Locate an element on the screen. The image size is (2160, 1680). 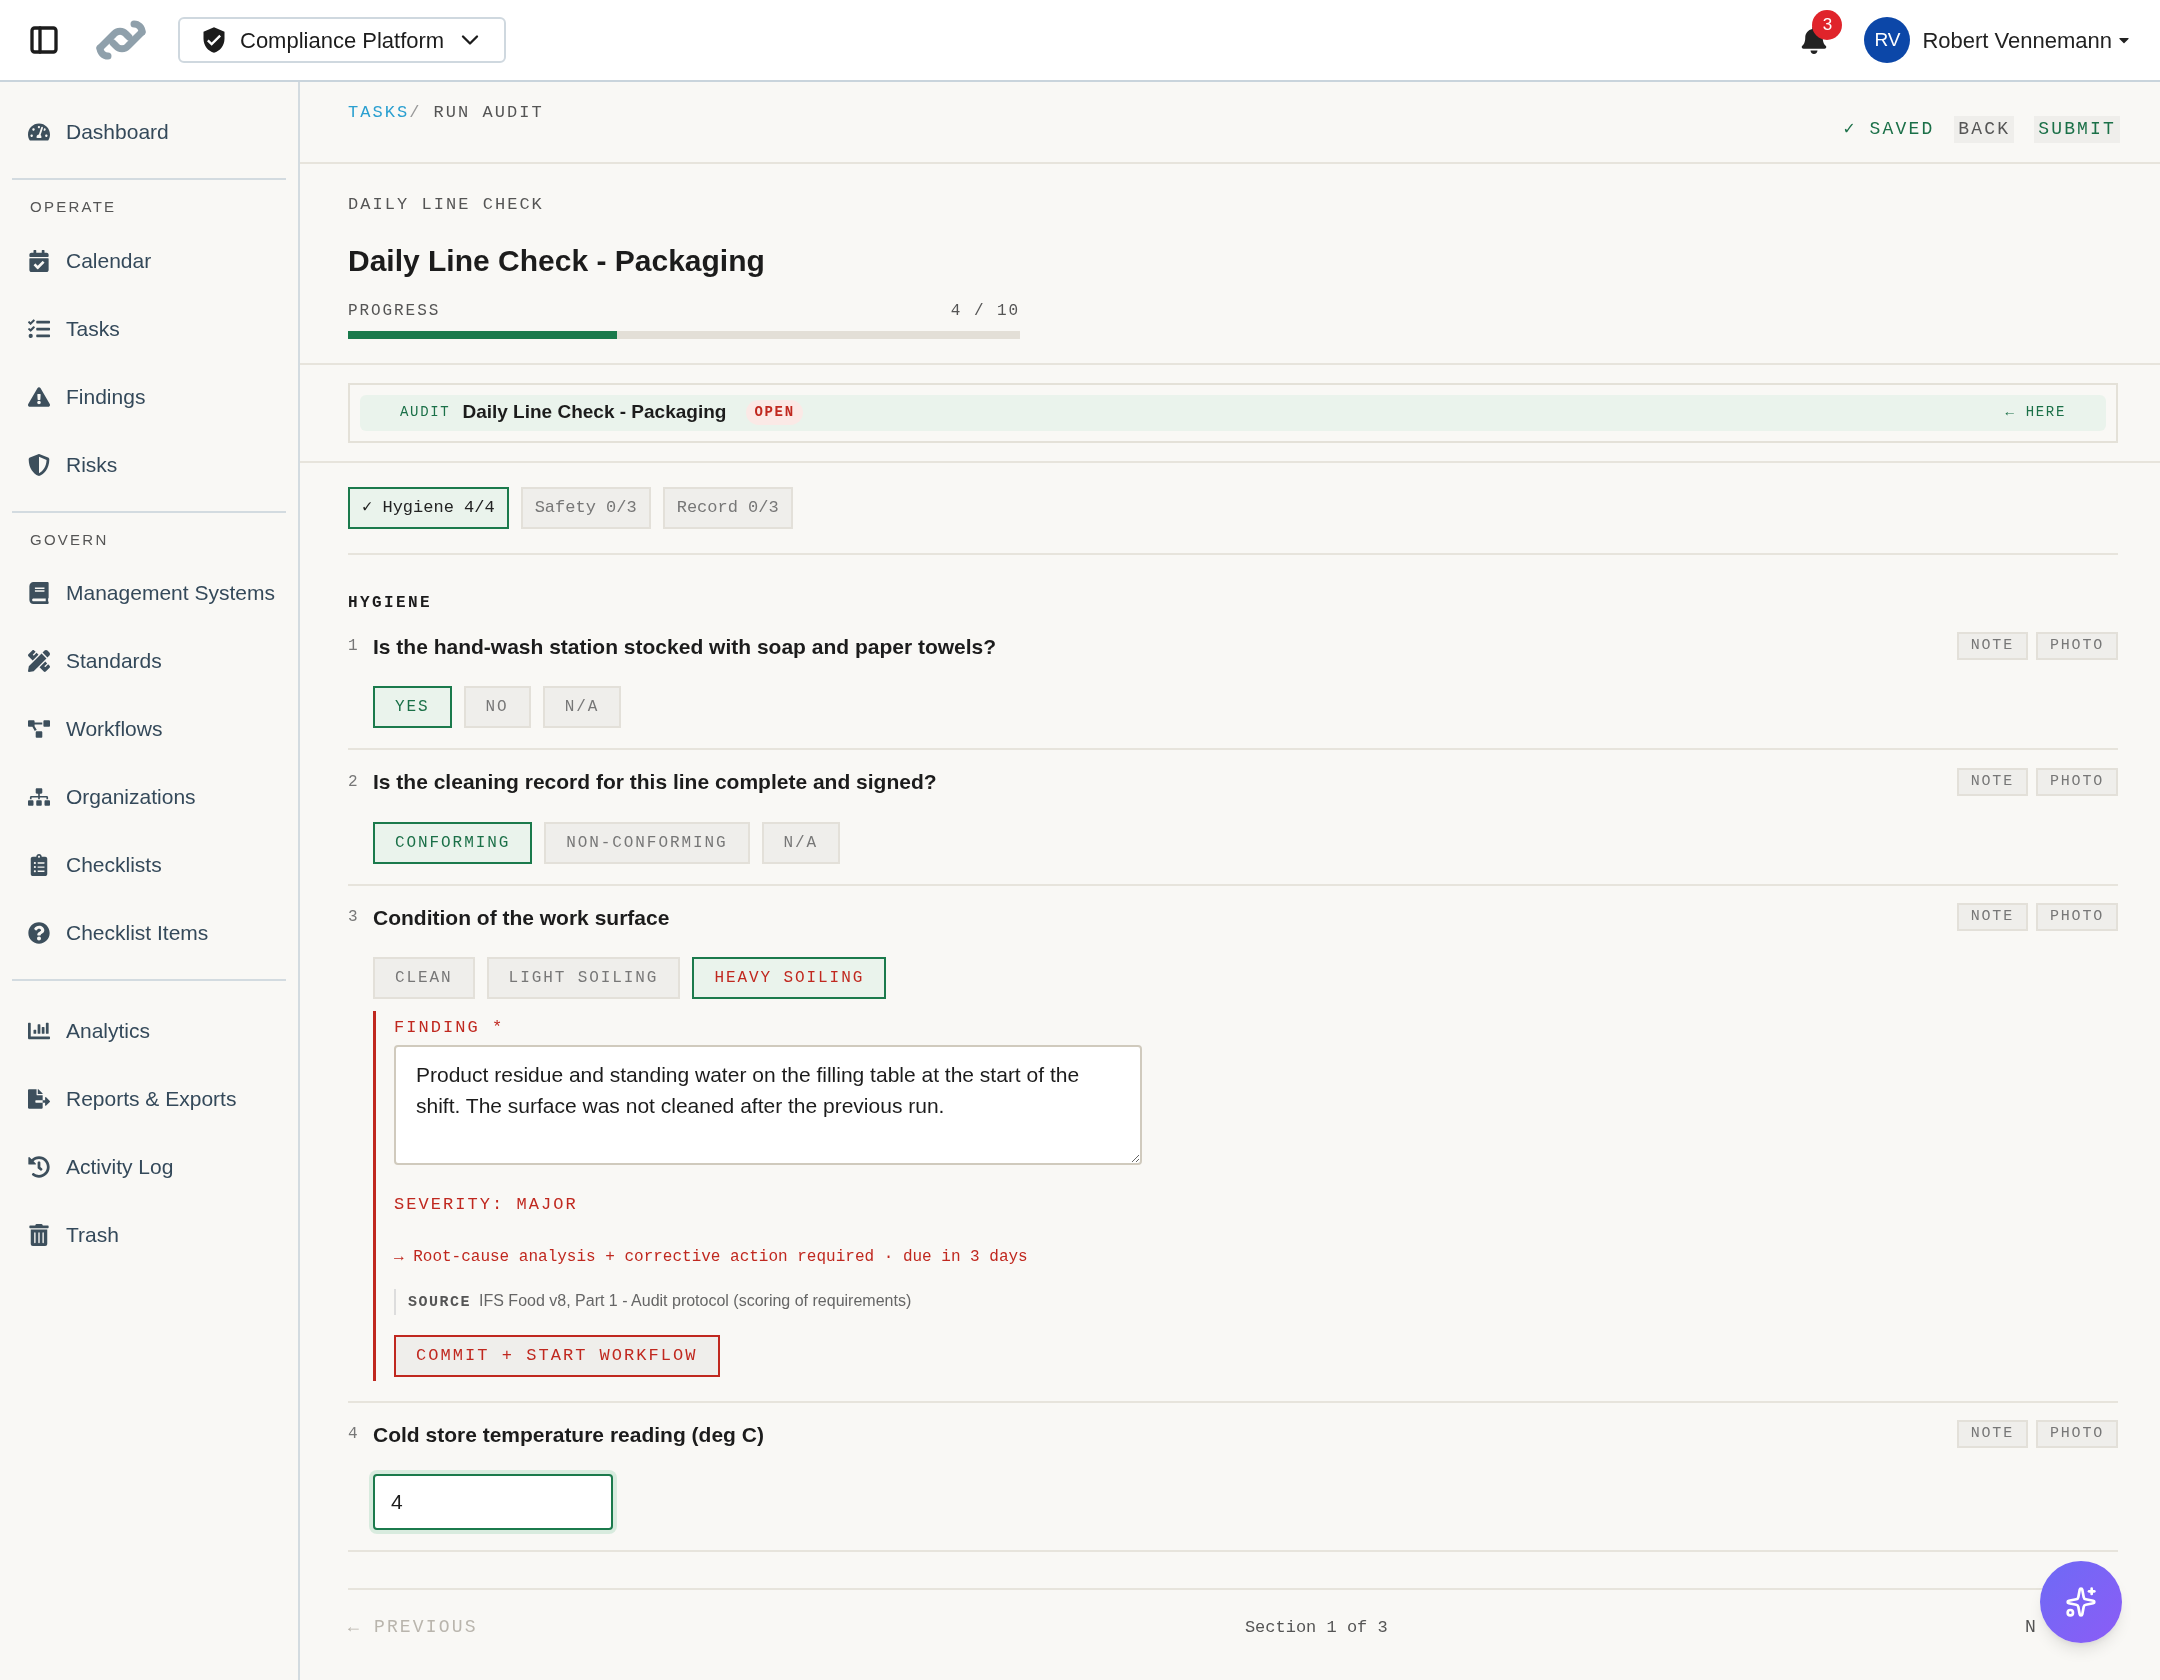
sidebar-item: Workflows is located at coordinates (149, 729).